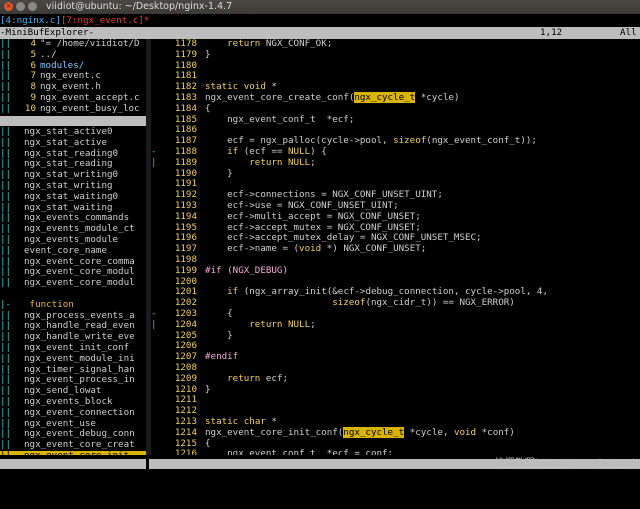 The image size is (640, 509). I want to click on code-token: ecf;, so click(274, 378).